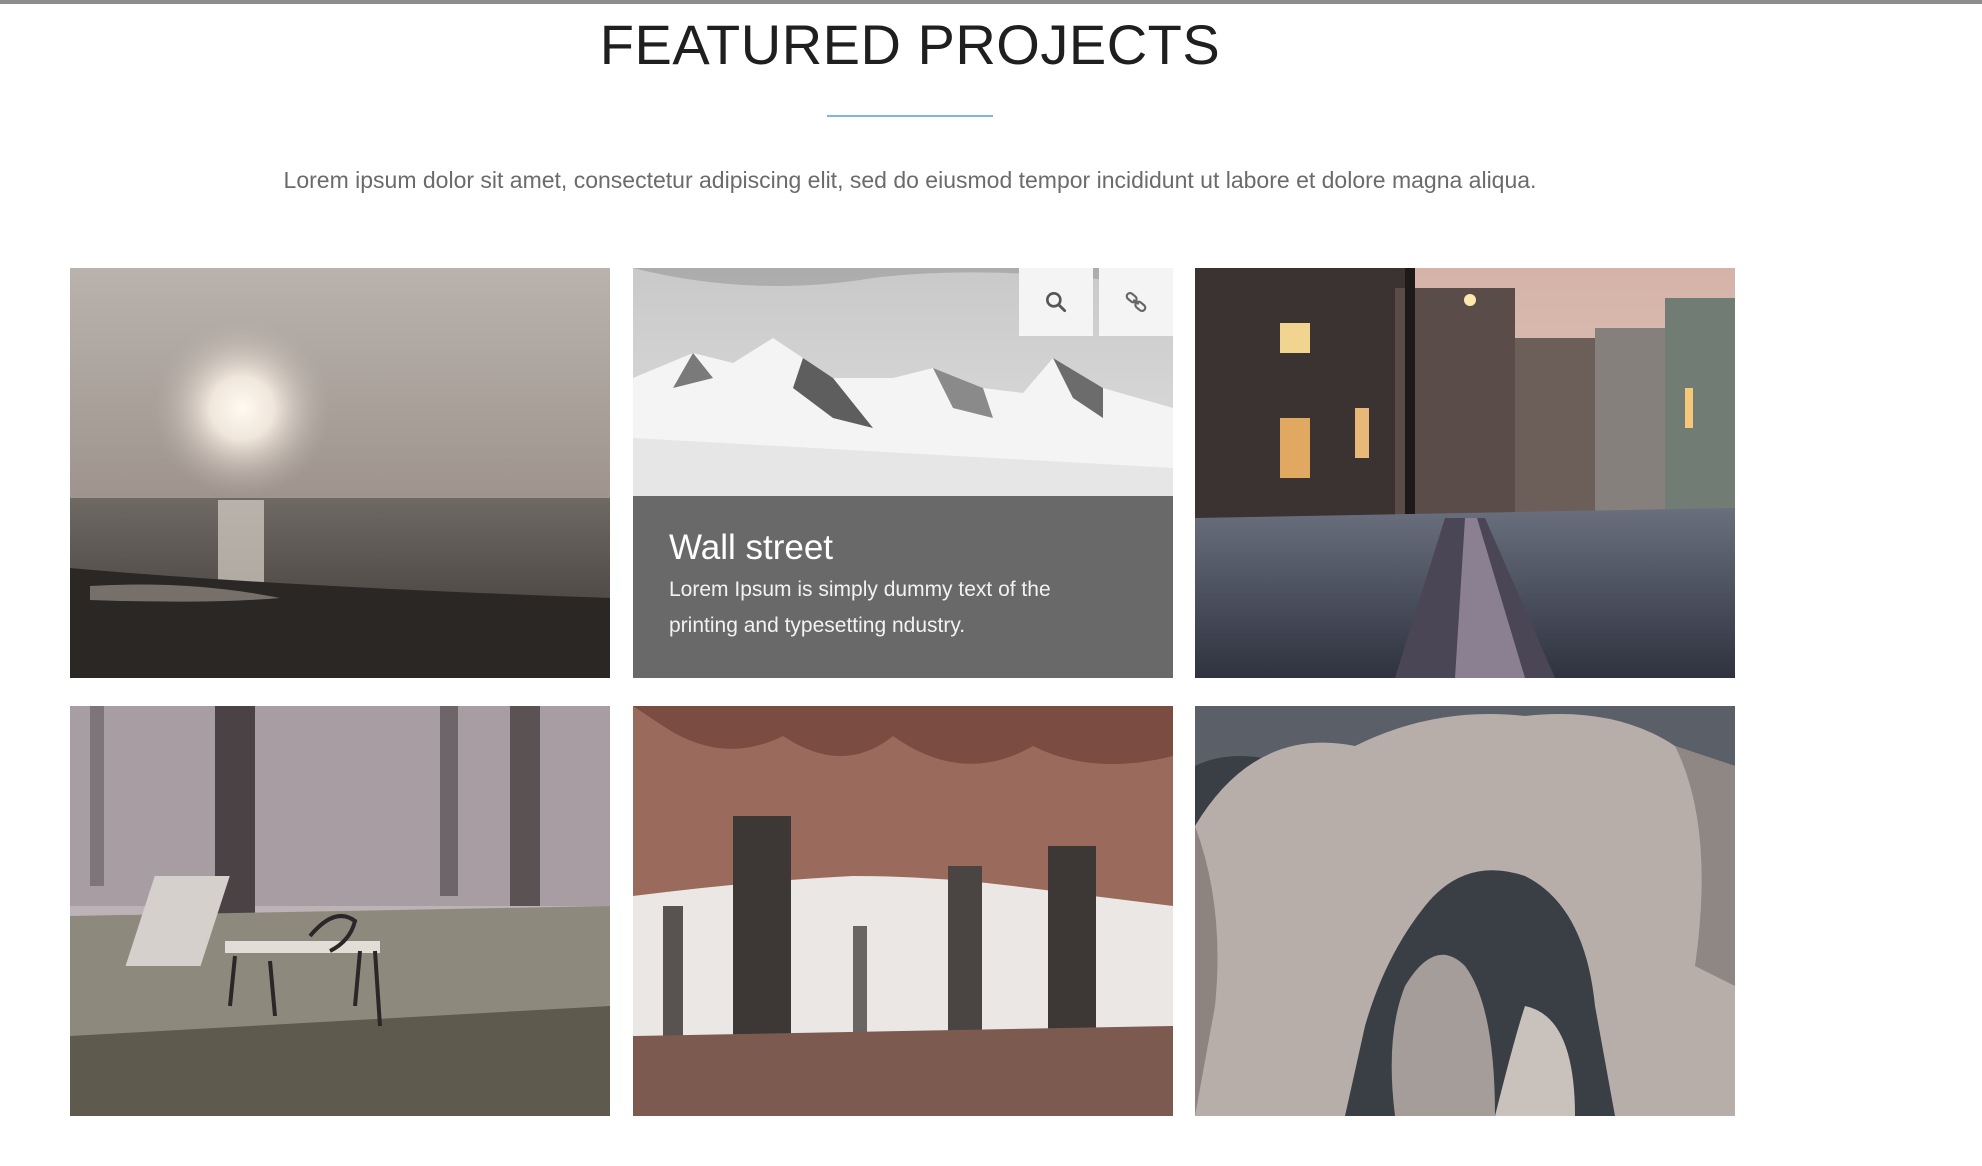  Describe the element at coordinates (910, 44) in the screenshot. I see `section-title: FEATURED PROJECTS` at that location.